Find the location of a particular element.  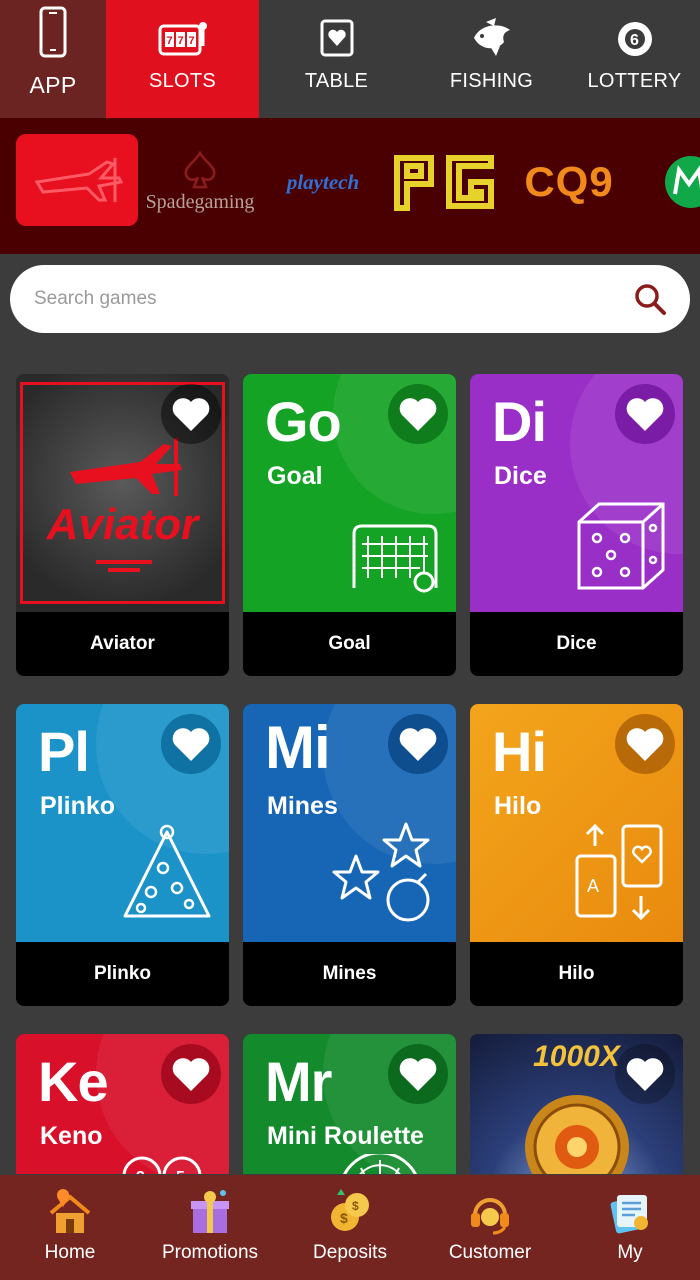

search-button is located at coordinates (650, 299).